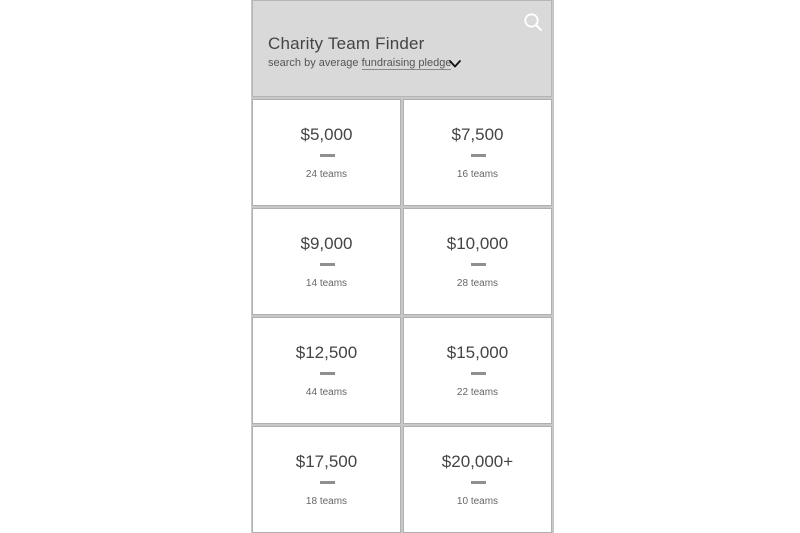 The width and height of the screenshot is (800, 533). I want to click on pledge-amount: $10,000, so click(477, 243).